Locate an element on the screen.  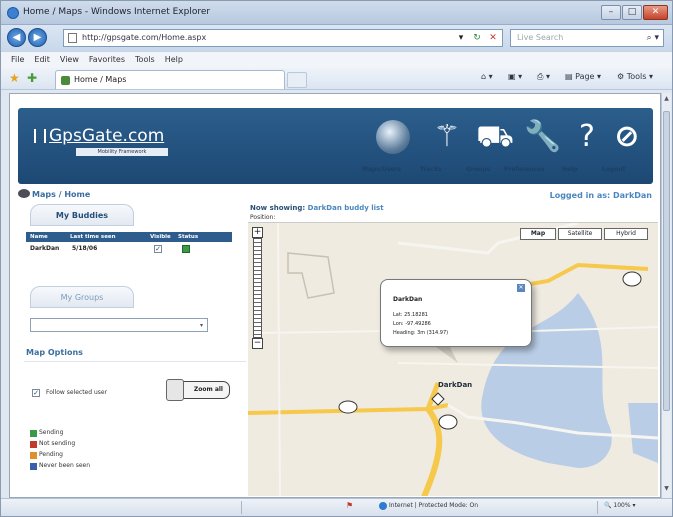
nav-tracks: Tracks is located at coordinates (431, 169).